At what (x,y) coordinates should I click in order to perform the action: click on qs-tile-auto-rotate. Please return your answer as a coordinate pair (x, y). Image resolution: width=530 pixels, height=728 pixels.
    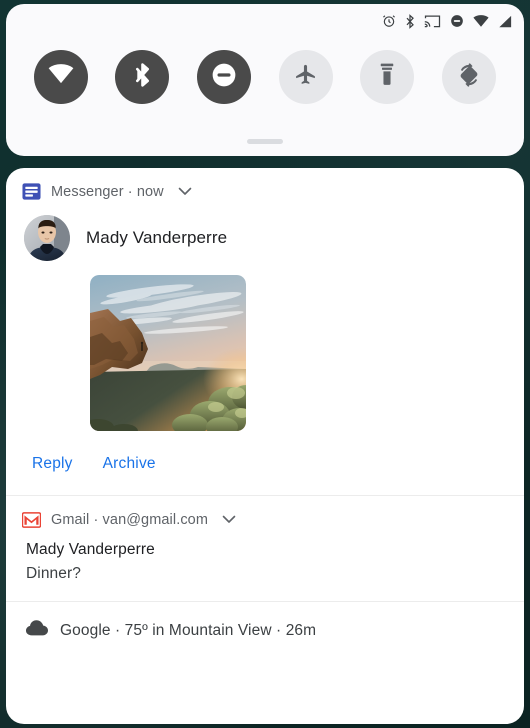
    Looking at the image, I should click on (469, 77).